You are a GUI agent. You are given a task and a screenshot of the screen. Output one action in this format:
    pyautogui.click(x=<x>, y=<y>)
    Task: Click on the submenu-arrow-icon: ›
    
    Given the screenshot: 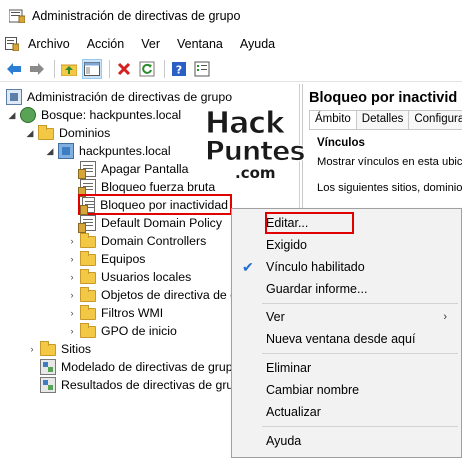 What is the action you would take?
    pyautogui.click(x=445, y=317)
    